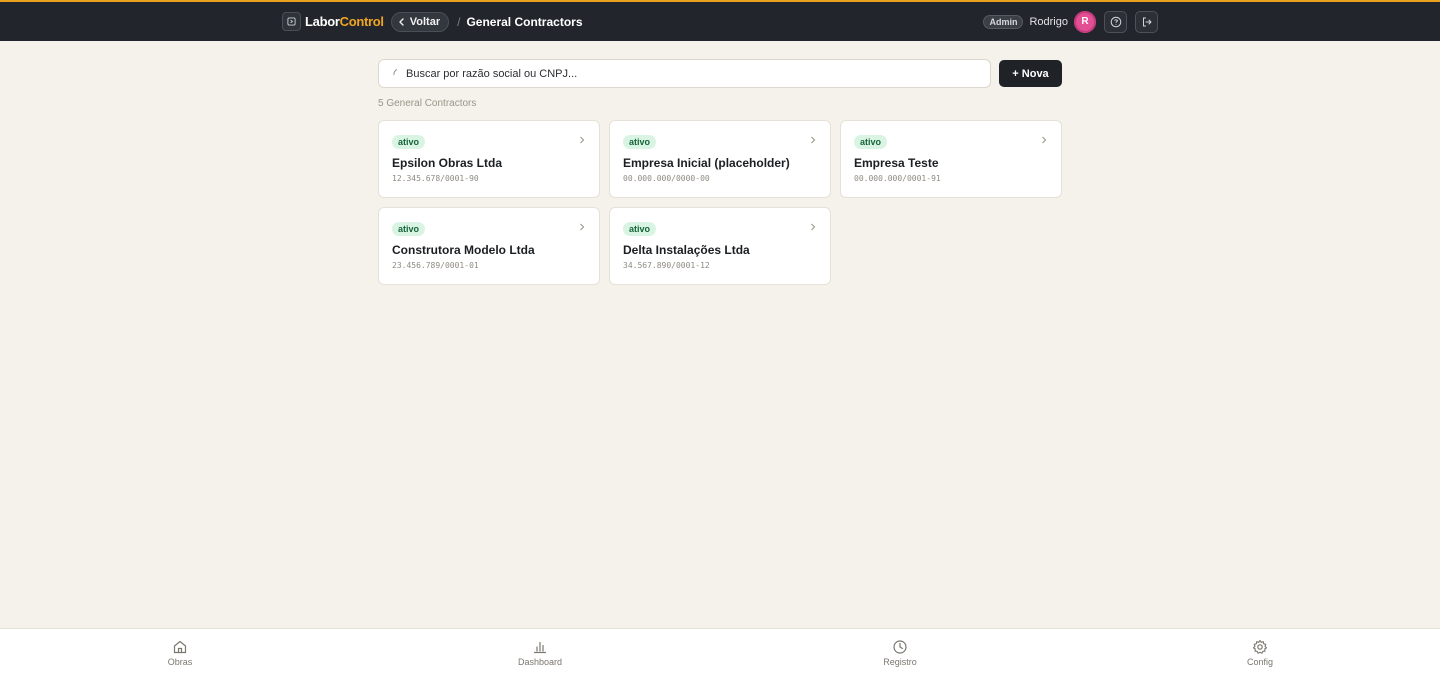  Describe the element at coordinates (900, 647) in the screenshot. I see `clock-icon` at that location.